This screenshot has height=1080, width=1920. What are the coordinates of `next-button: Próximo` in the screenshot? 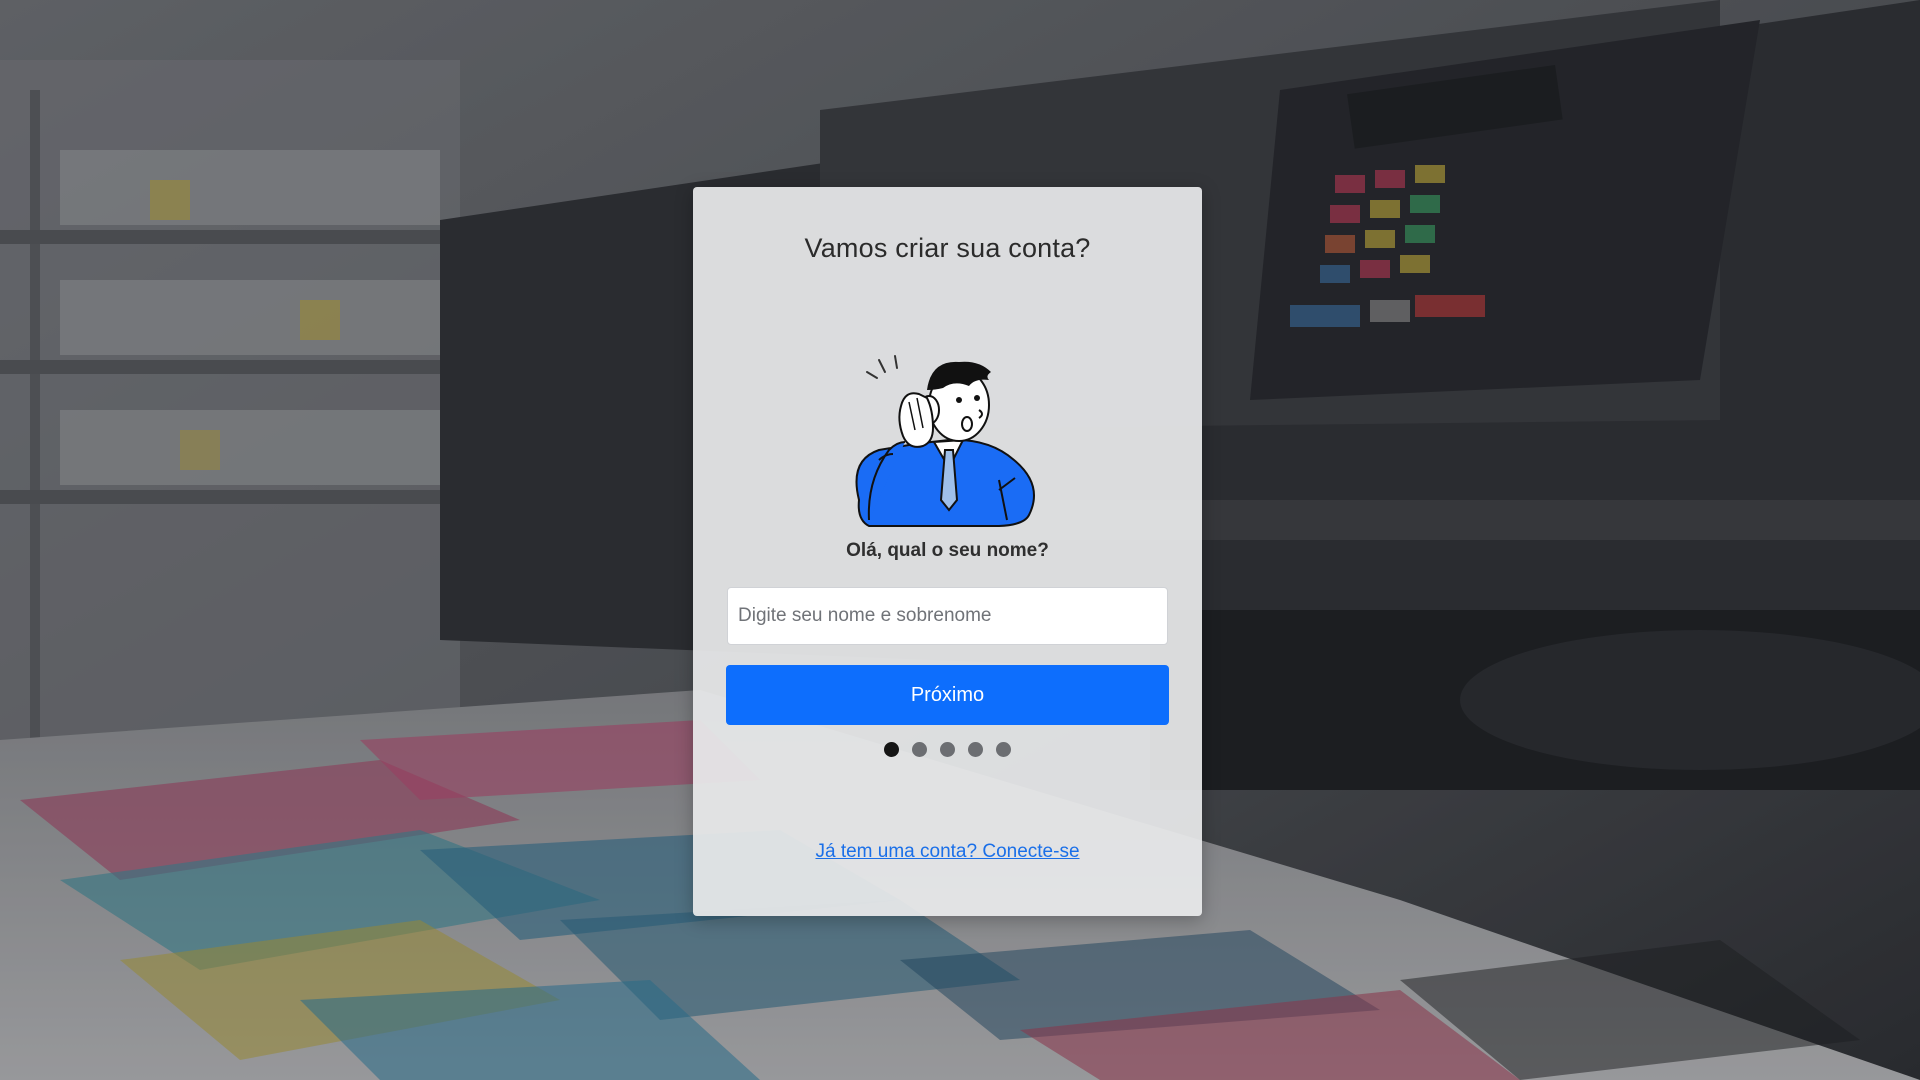 It's located at (947, 695).